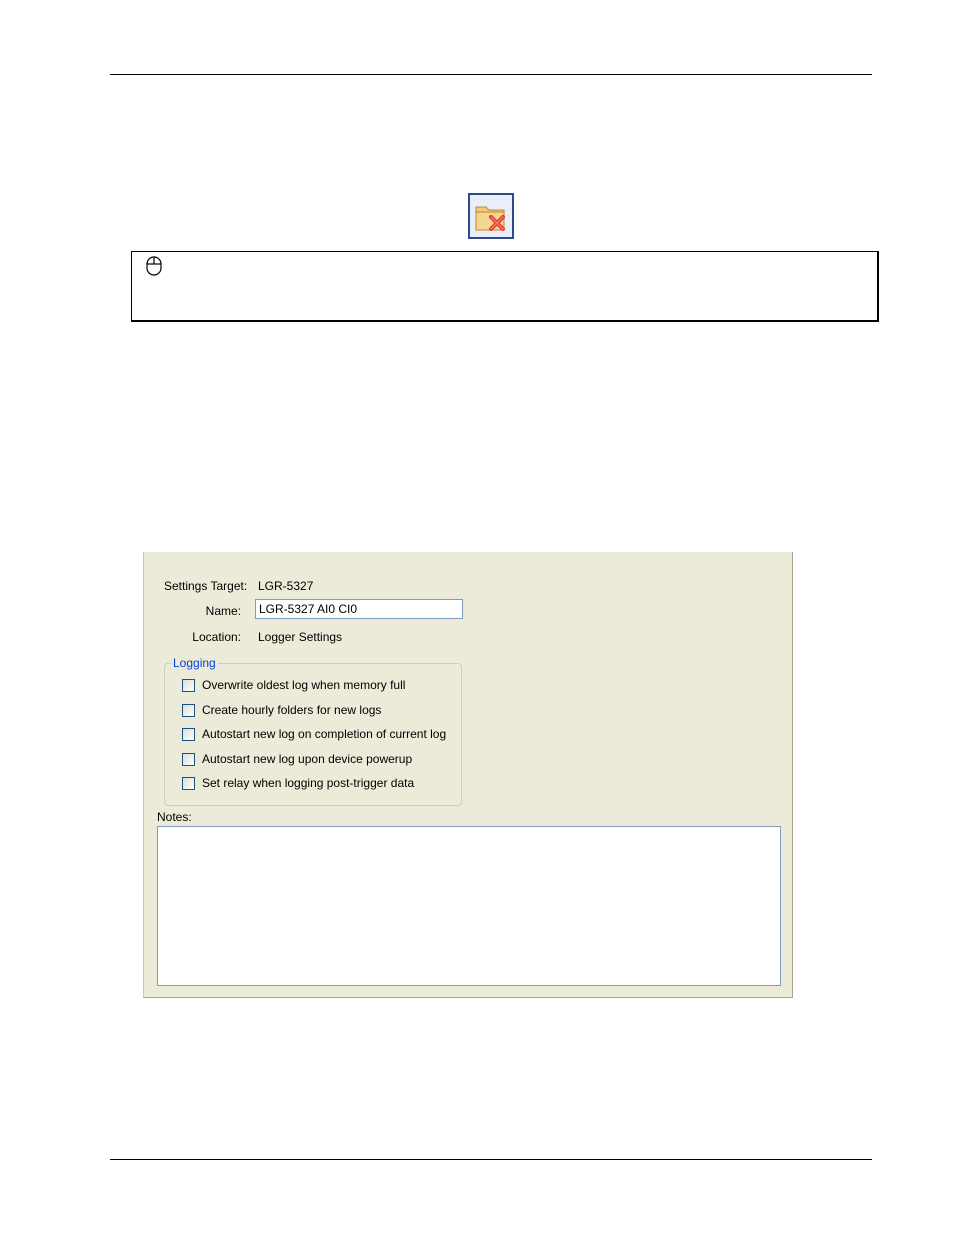 The height and width of the screenshot is (1235, 954). What do you see at coordinates (300, 637) in the screenshot?
I see `location-value: Logger Settings` at bounding box center [300, 637].